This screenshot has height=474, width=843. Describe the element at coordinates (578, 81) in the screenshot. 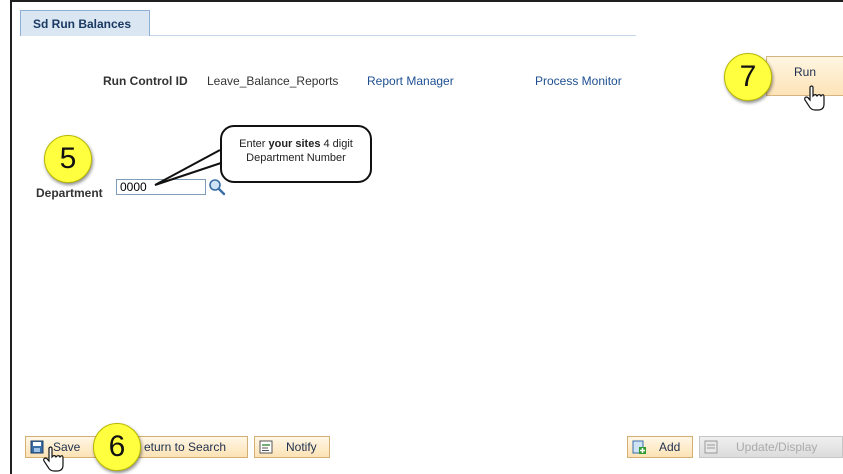

I see `process-monitor-link: Process Monitor` at that location.